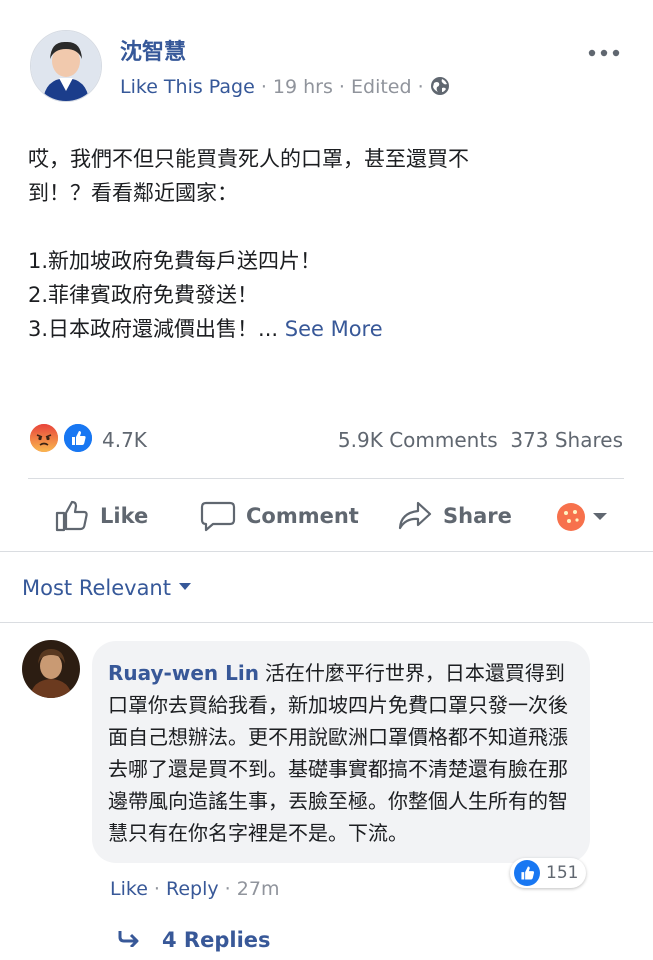  Describe the element at coordinates (218, 516) in the screenshot. I see `comment-icon` at that location.